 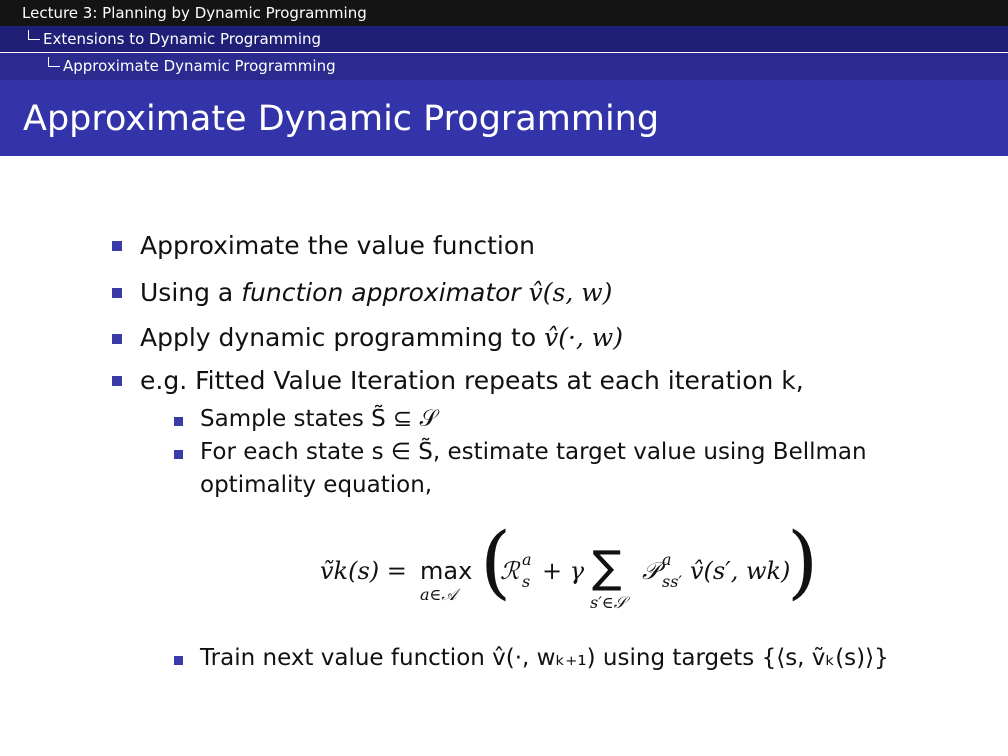 I want to click on bullet-2-math: v̂(s, w), so click(x=570, y=292).